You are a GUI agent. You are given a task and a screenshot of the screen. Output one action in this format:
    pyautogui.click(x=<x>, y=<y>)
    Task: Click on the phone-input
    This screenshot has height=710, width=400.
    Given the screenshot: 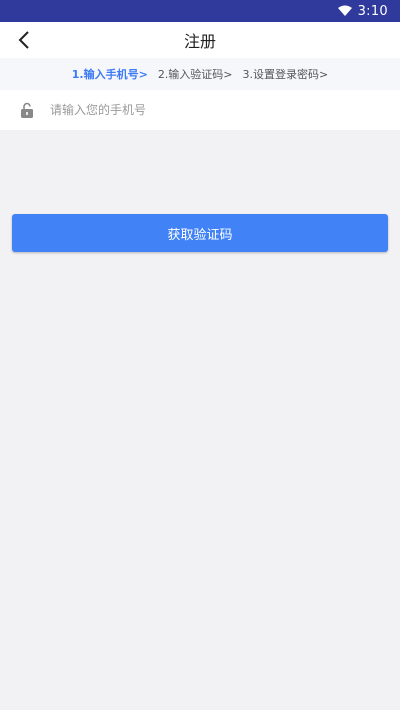 What is the action you would take?
    pyautogui.click(x=225, y=110)
    